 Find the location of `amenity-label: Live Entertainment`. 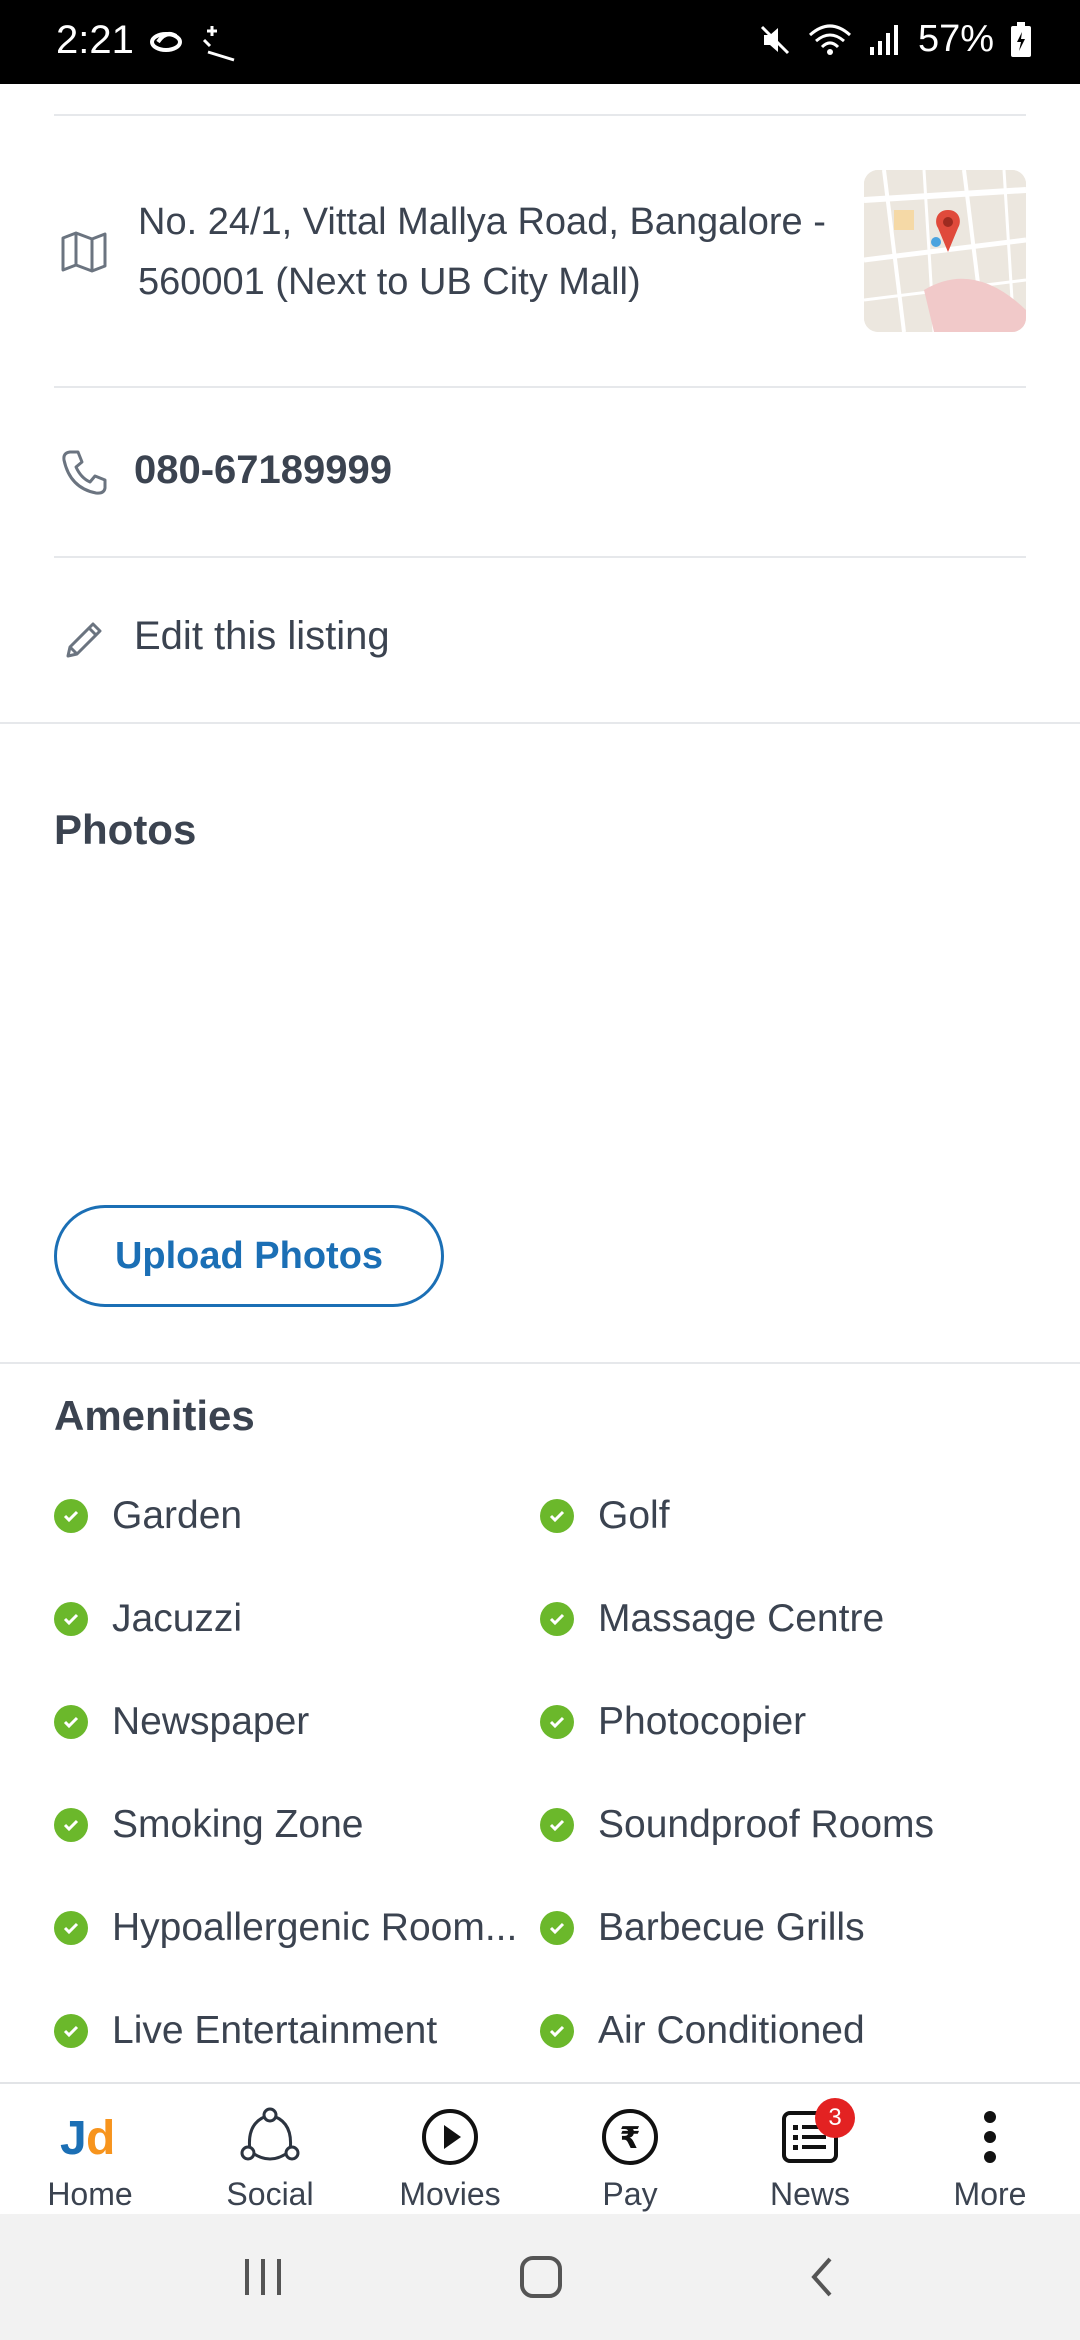

amenity-label: Live Entertainment is located at coordinates (275, 2030).